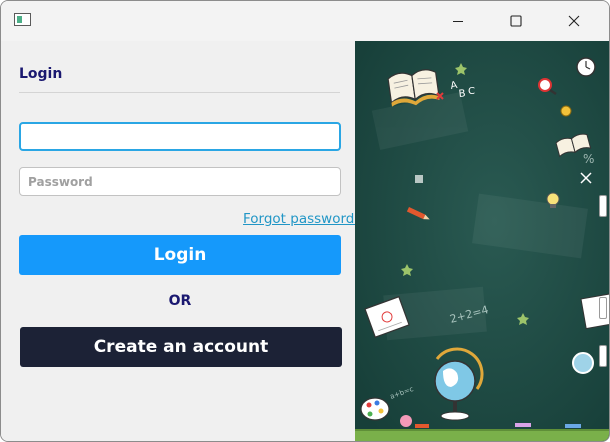 This screenshot has height=442, width=610. What do you see at coordinates (181, 347) in the screenshot?
I see `create-account-button: Create an account` at bounding box center [181, 347].